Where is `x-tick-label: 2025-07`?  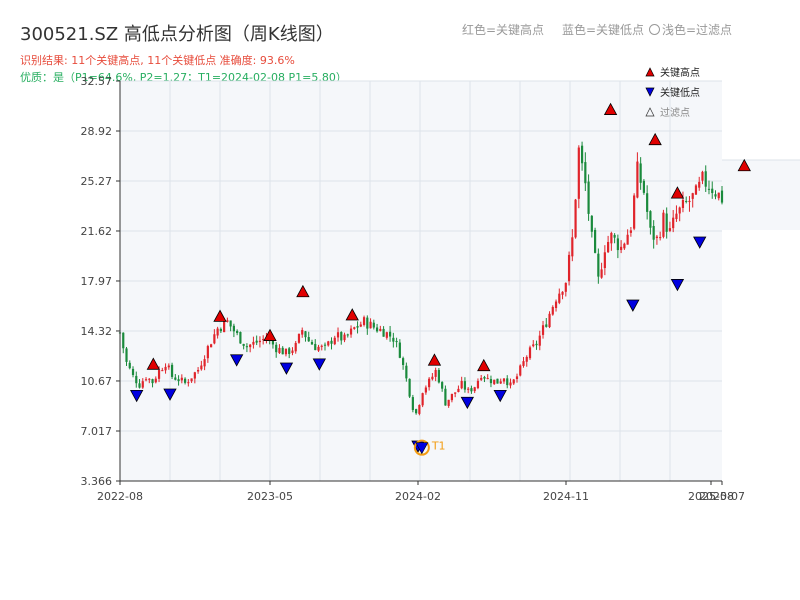
x-tick-label: 2025-07 is located at coordinates (722, 496).